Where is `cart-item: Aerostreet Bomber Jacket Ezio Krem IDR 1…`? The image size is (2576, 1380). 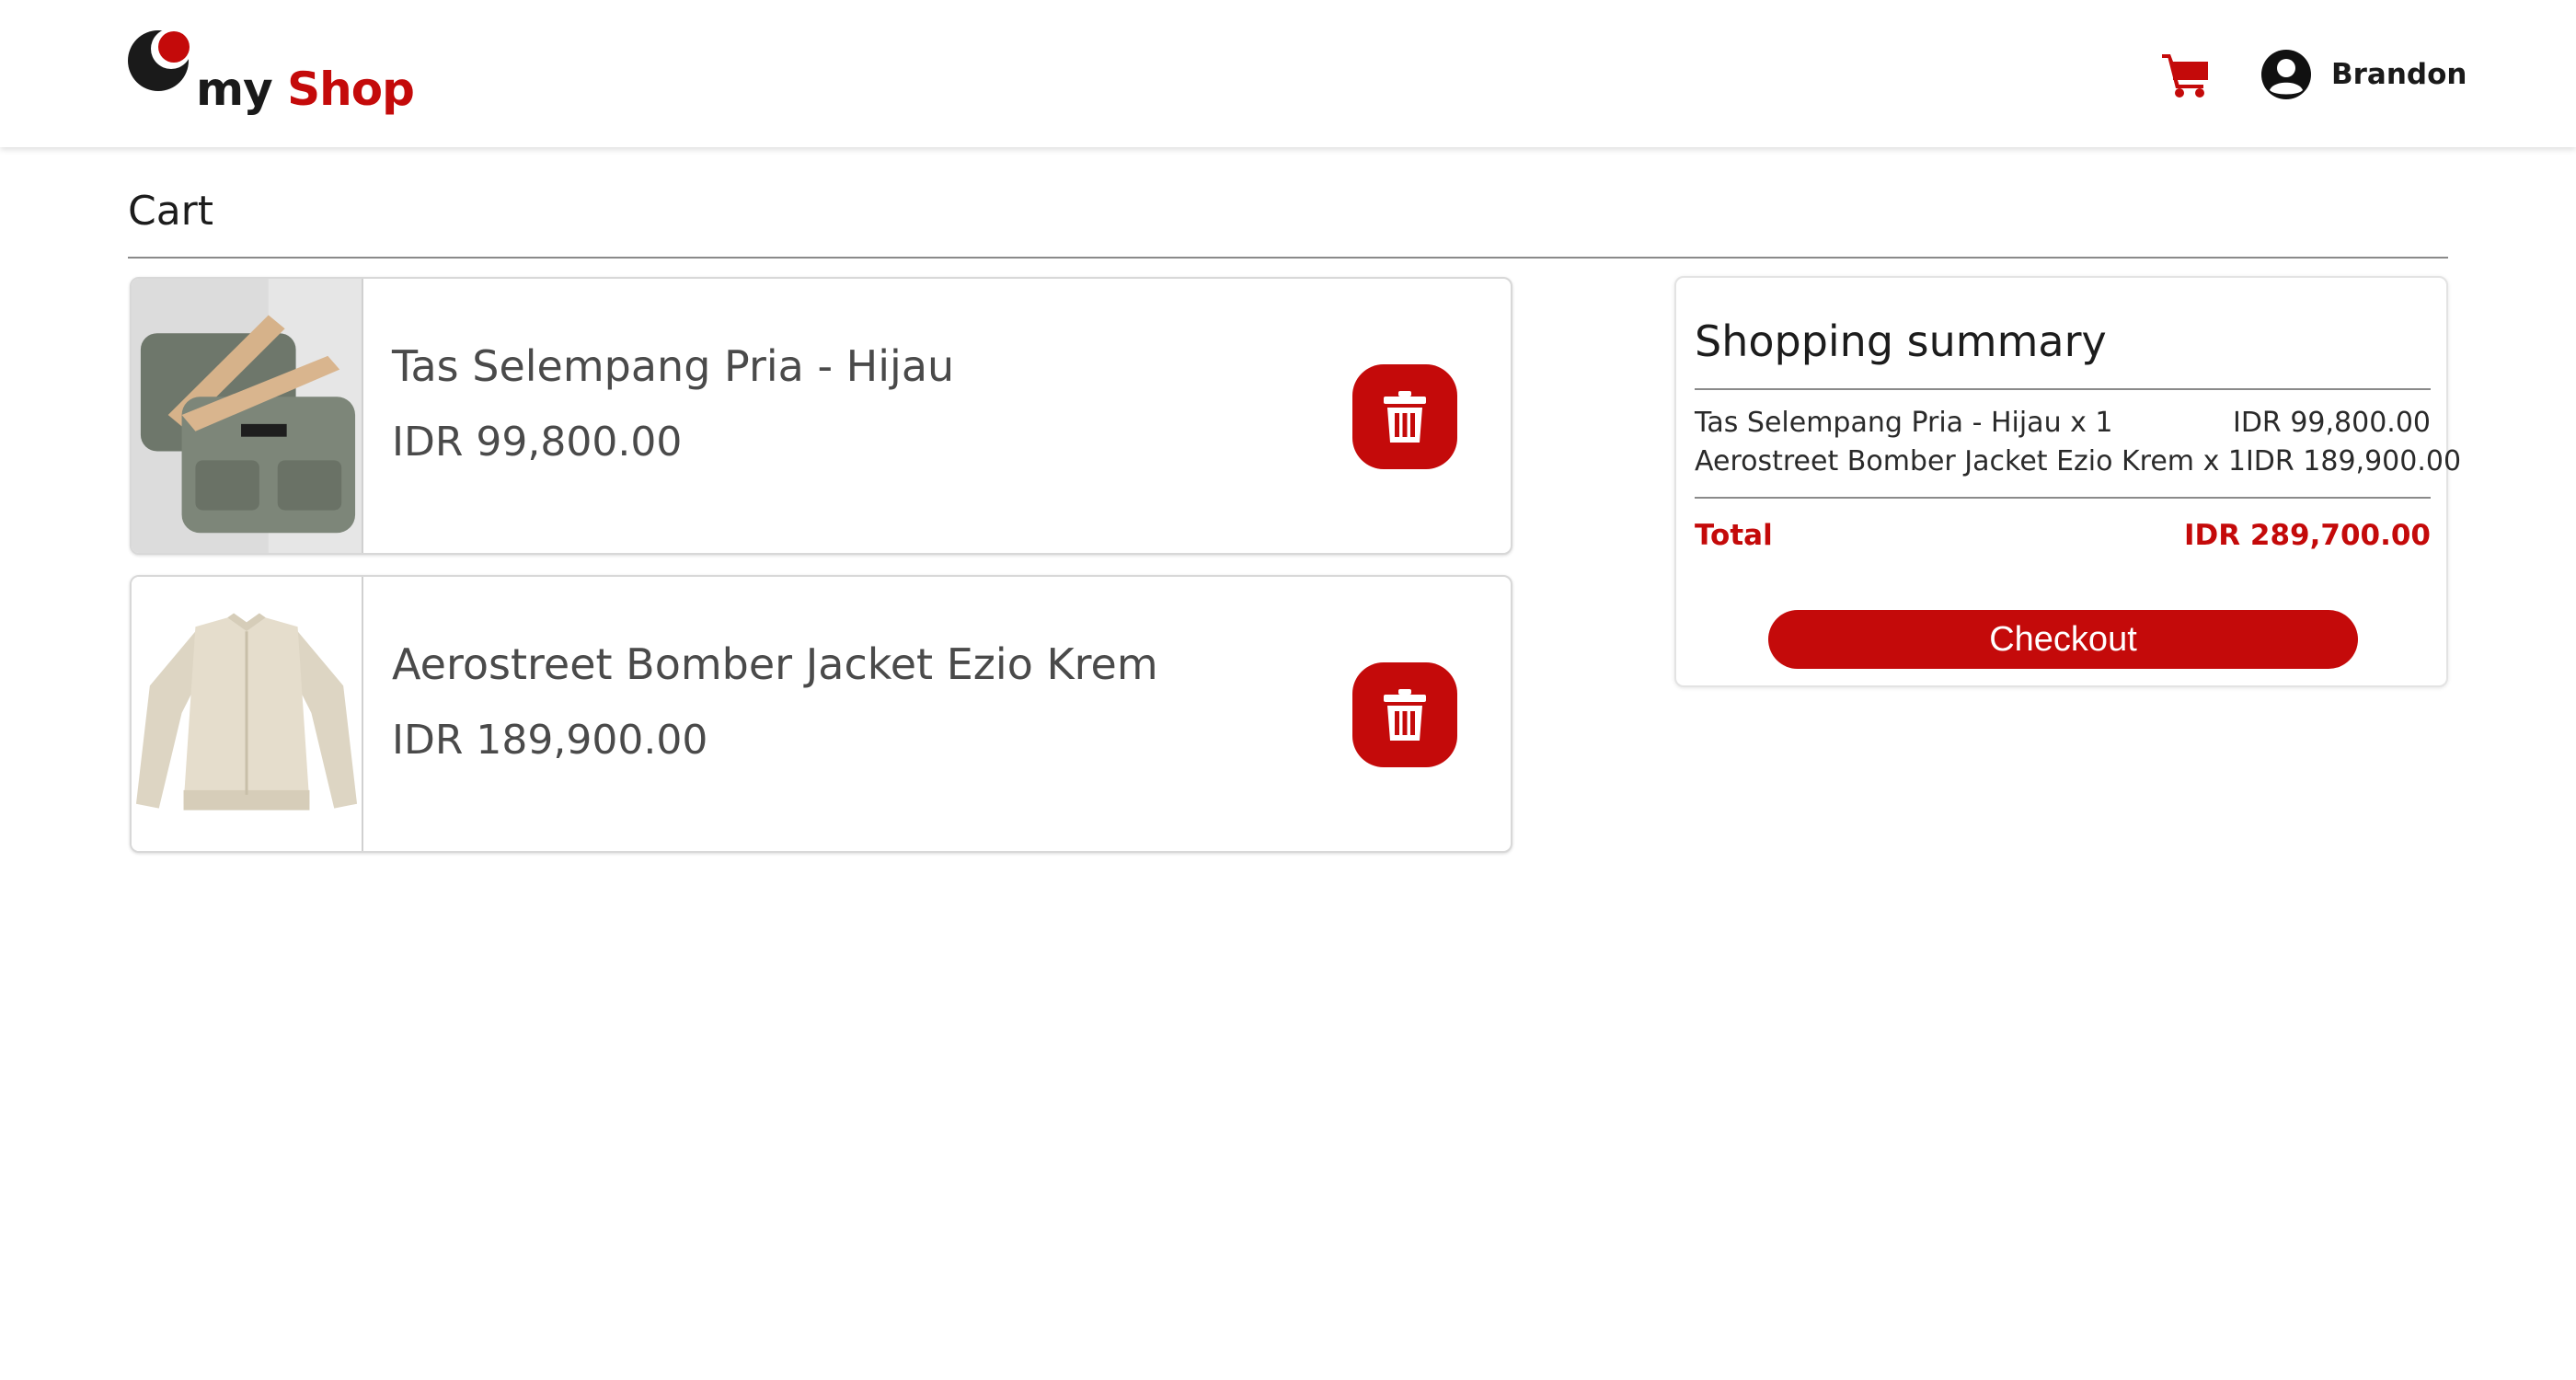 cart-item: Aerostreet Bomber Jacket Ezio Krem IDR 1… is located at coordinates (821, 714).